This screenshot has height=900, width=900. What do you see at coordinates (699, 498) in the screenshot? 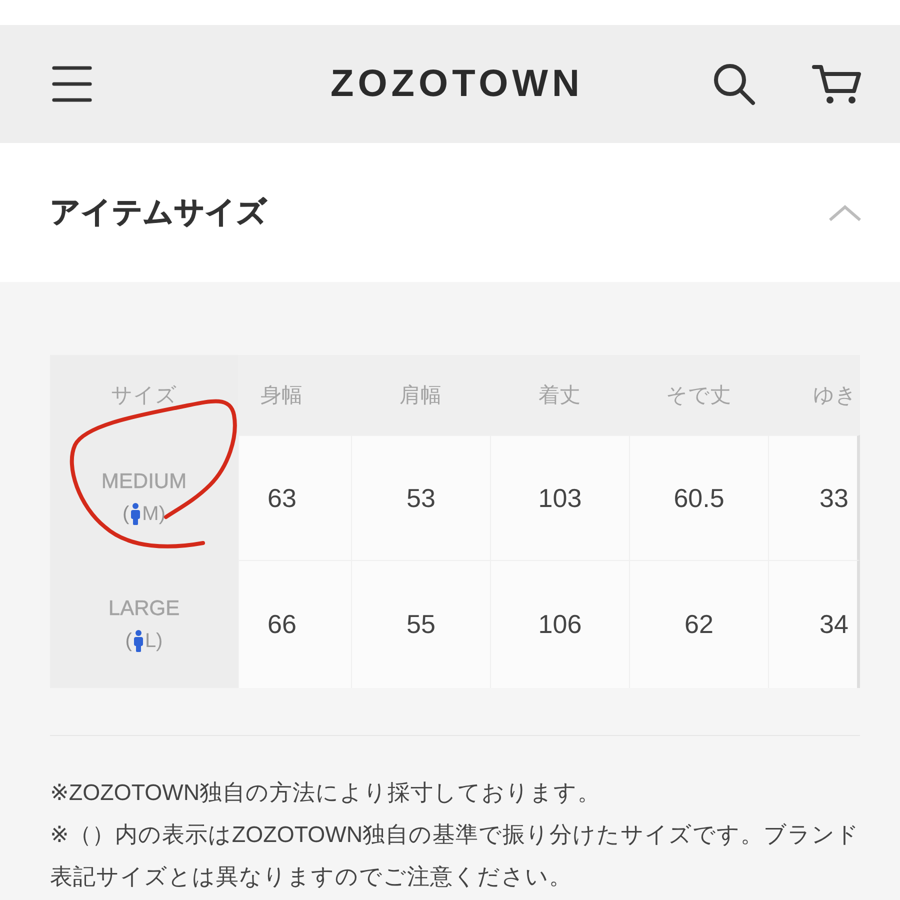
I see `measurement-value: 60.5` at bounding box center [699, 498].